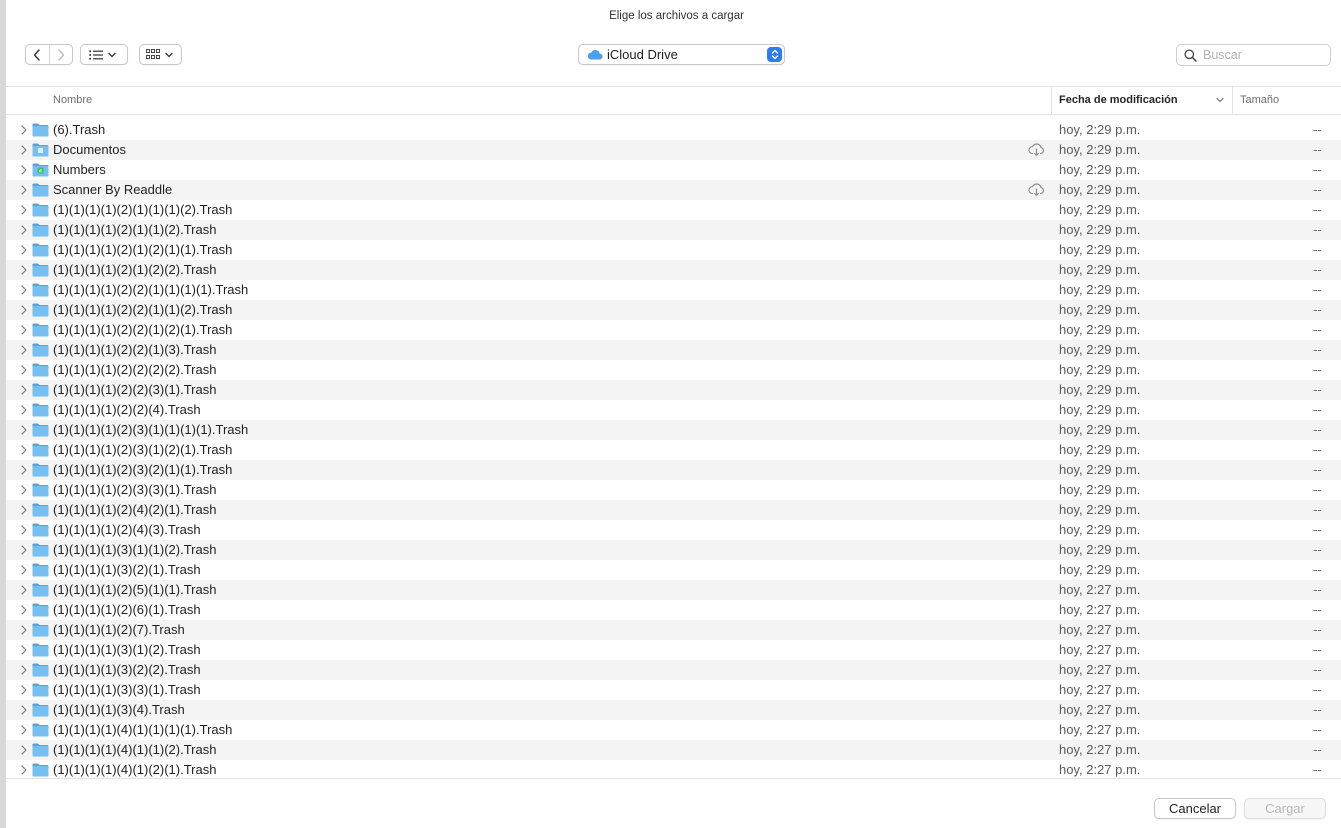 The image size is (1341, 828). I want to click on forward-button, so click(61, 54).